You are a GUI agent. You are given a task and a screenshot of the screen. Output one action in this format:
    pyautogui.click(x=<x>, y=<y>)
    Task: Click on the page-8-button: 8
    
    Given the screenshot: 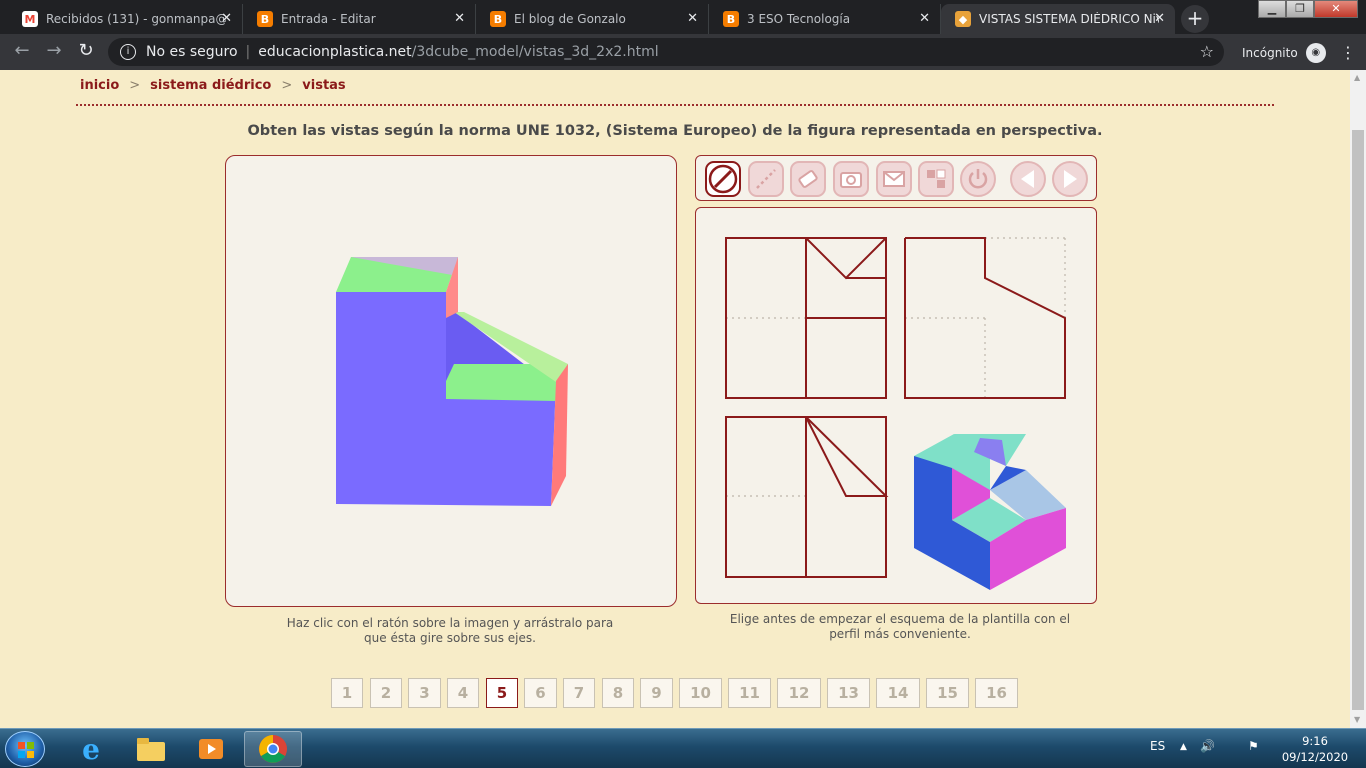 What is the action you would take?
    pyautogui.click(x=618, y=693)
    